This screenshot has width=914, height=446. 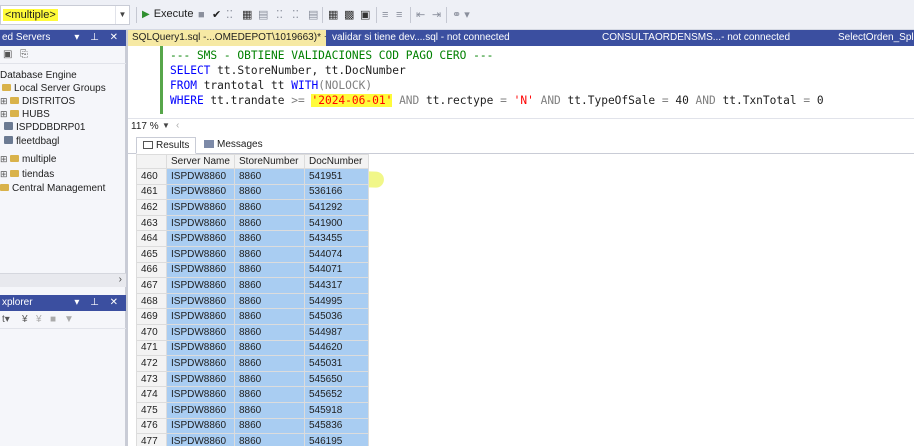 What do you see at coordinates (216, 15) in the screenshot?
I see `check-icon: ✔` at bounding box center [216, 15].